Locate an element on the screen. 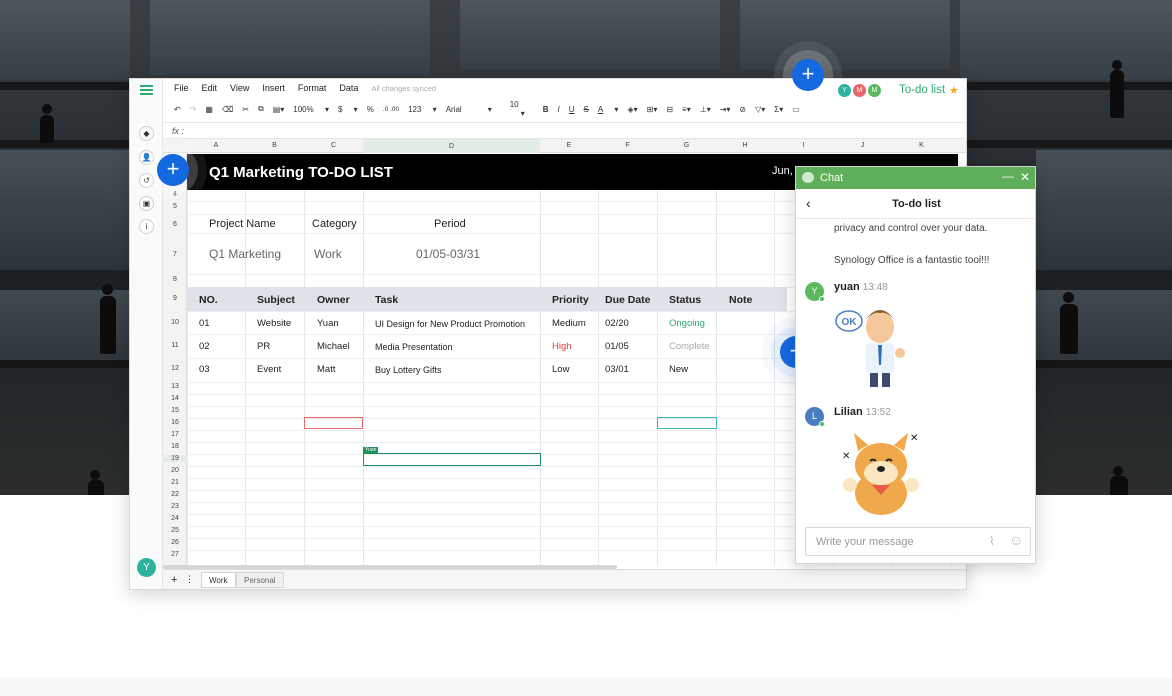  redo-icon: ↷ is located at coordinates (193, 109).